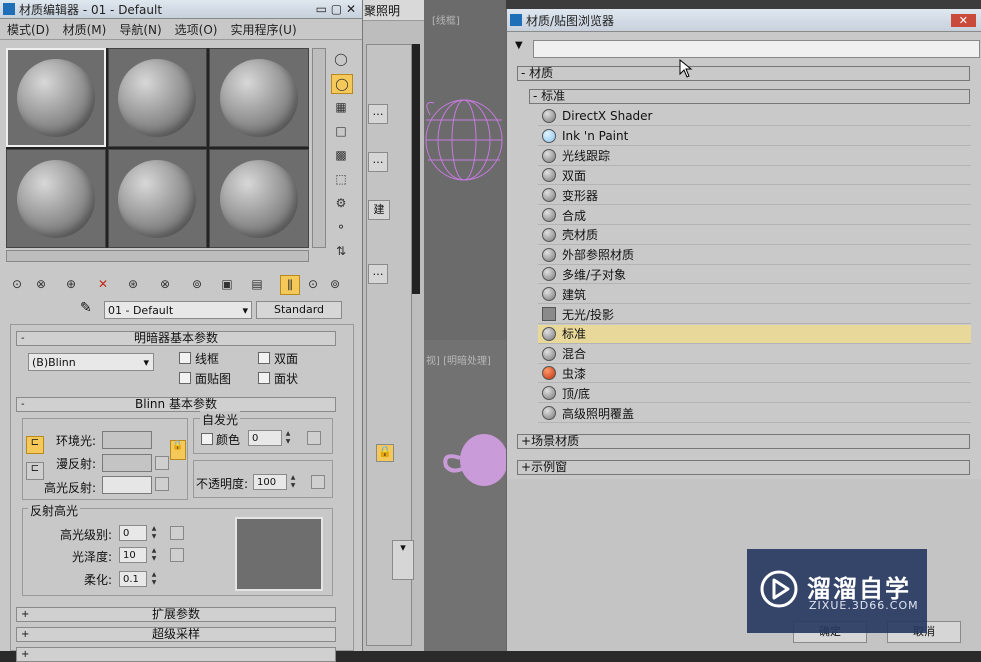  What do you see at coordinates (154, 533) in the screenshot?
I see `spec-level-spinner: ▲ ▼` at bounding box center [154, 533].